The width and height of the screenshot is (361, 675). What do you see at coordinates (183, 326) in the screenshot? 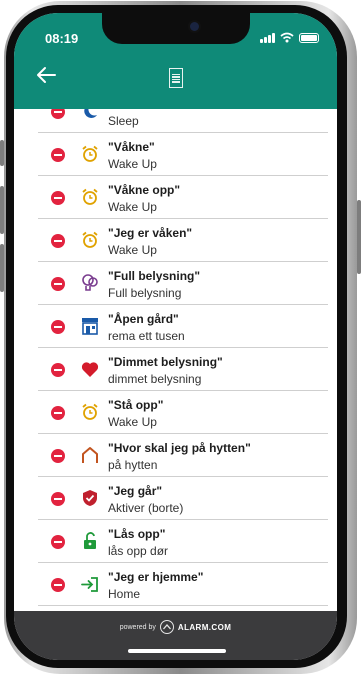
I see `list-item: "Åpen gård" rema ett tusen` at bounding box center [183, 326].